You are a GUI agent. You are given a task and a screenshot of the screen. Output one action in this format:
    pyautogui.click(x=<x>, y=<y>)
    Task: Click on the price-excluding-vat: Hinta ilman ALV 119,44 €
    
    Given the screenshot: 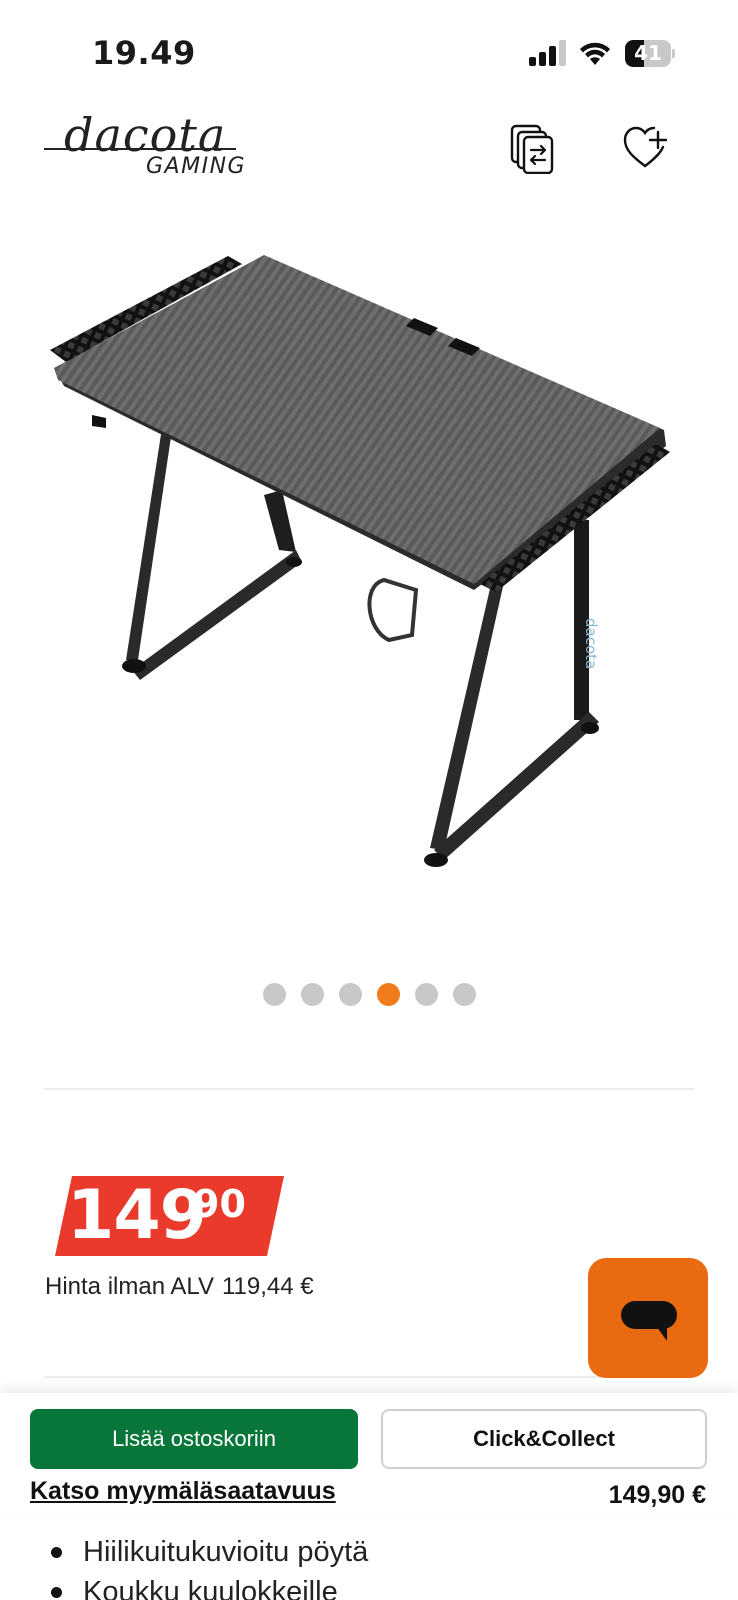 What is the action you would take?
    pyautogui.click(x=179, y=1287)
    